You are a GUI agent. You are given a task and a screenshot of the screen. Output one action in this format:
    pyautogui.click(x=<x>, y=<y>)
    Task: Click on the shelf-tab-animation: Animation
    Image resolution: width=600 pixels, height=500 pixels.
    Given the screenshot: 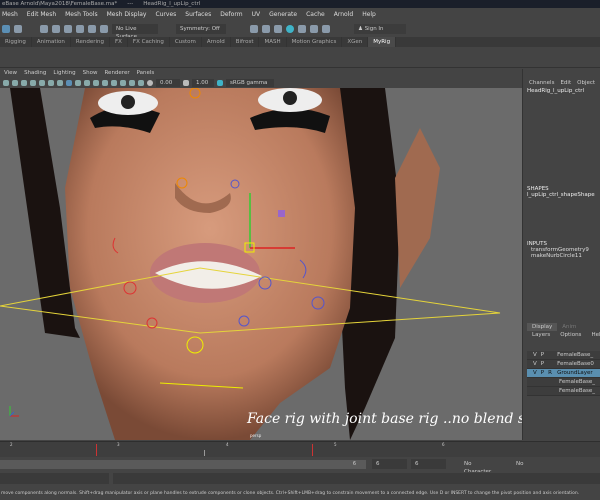 What is the action you would take?
    pyautogui.click(x=51, y=42)
    